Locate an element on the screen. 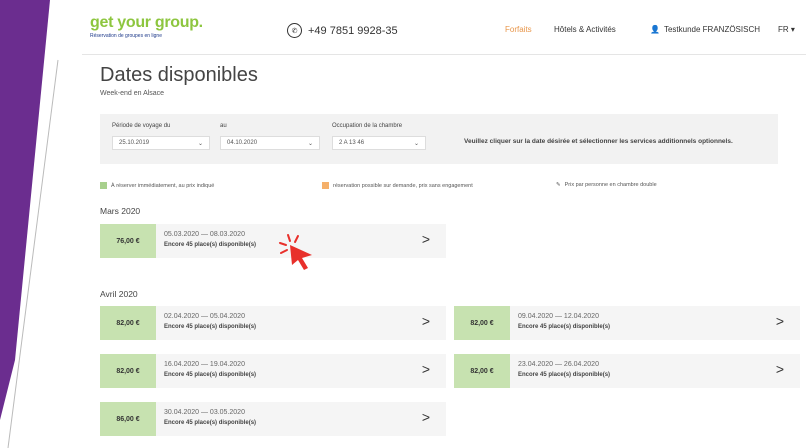  phone-number: ✆ +49 7851 9928-35 is located at coordinates (342, 30).